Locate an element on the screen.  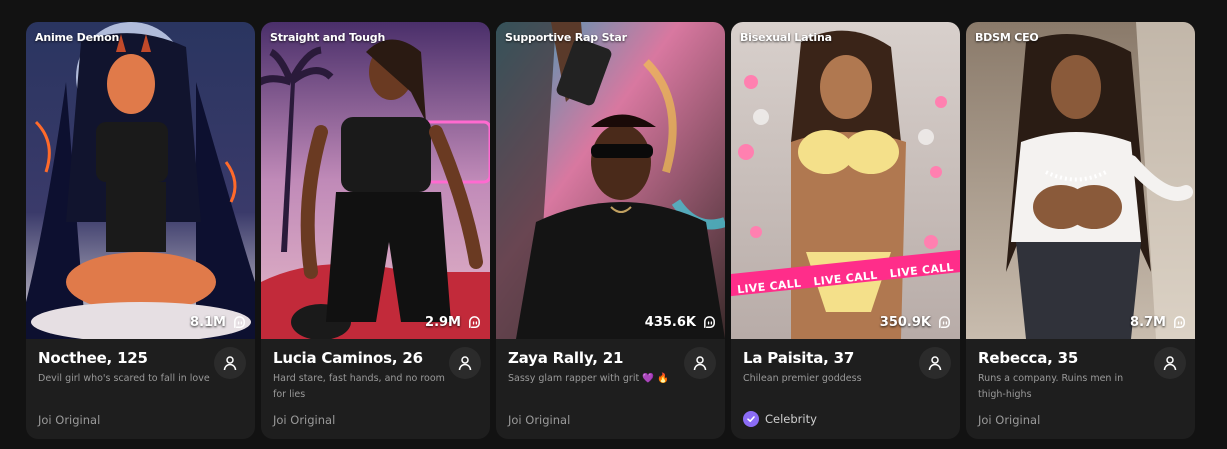
interaction-count: 8.1M is located at coordinates (218, 322).